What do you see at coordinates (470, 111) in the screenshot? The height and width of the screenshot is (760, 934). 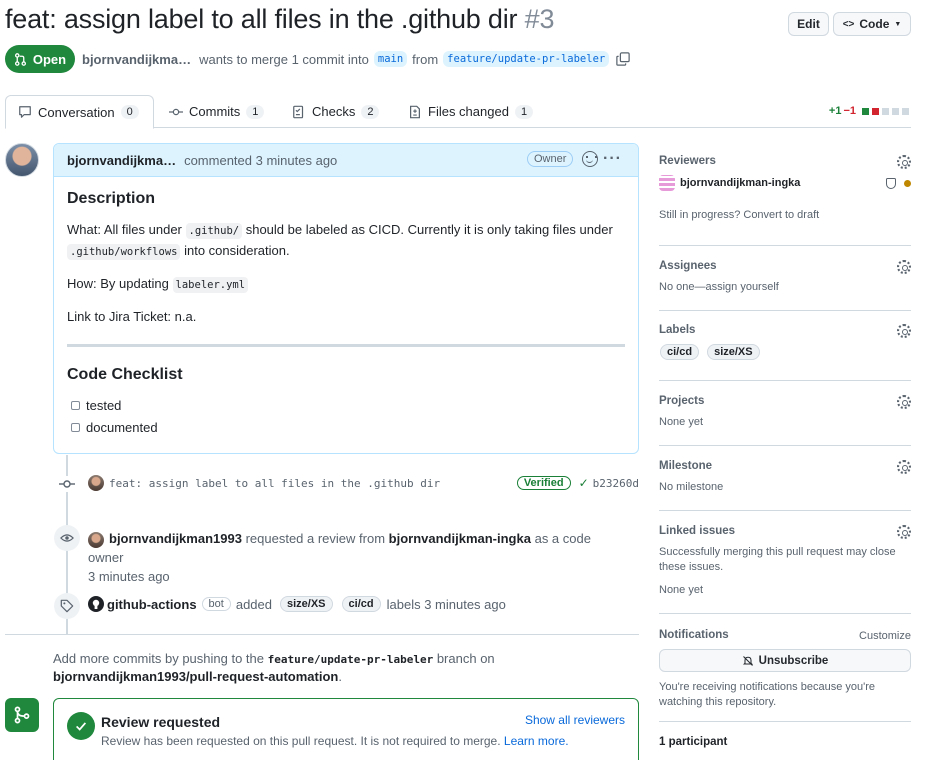 I see `tab-files-changed: Files changed 1` at bounding box center [470, 111].